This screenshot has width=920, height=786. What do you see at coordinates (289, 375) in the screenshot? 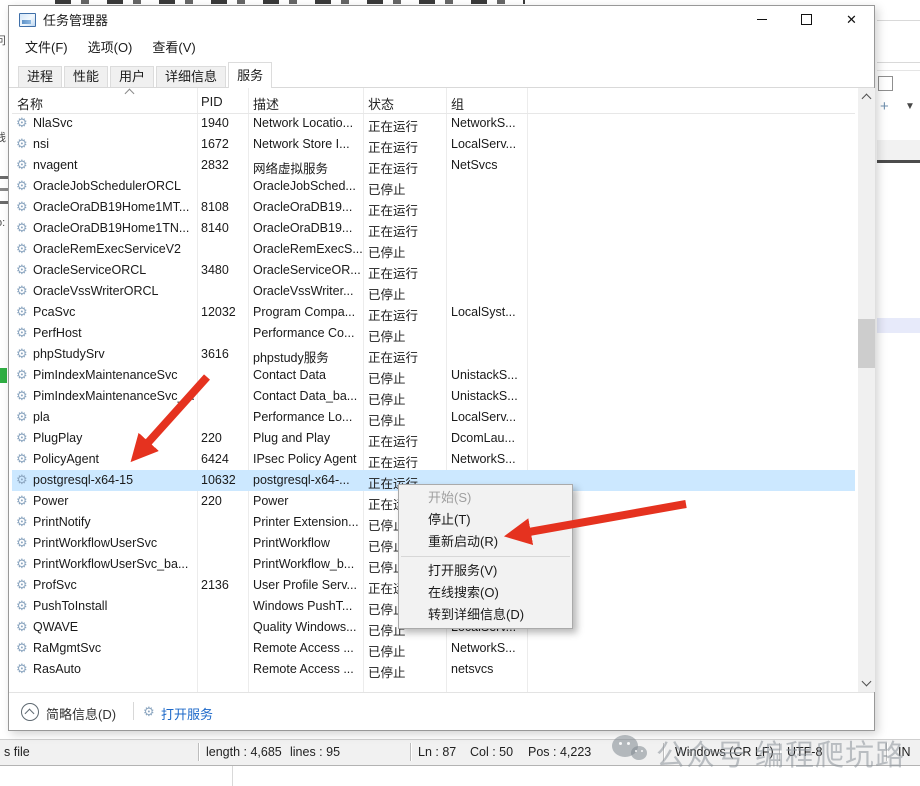
I see `service-description: Contact Data` at bounding box center [289, 375].